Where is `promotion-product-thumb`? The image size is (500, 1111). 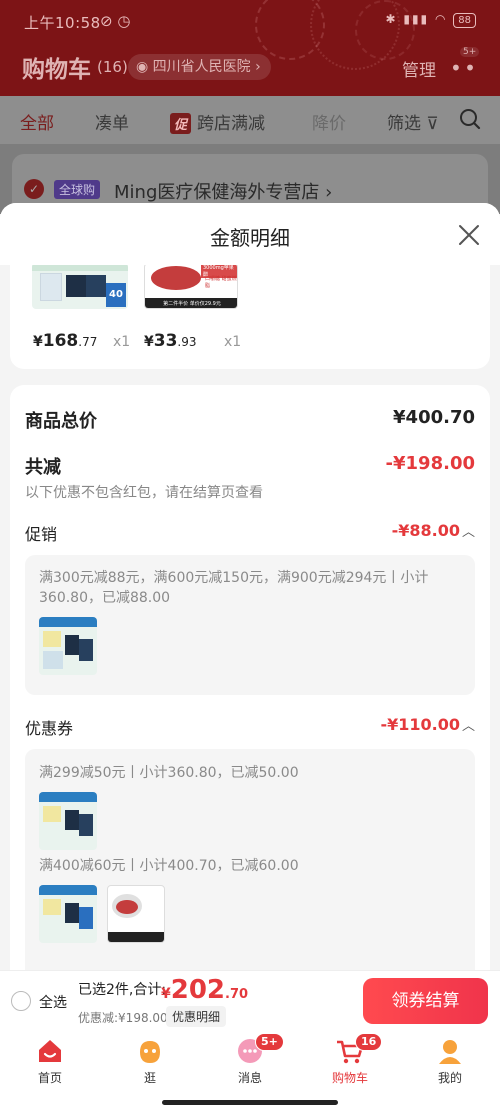
promotion-product-thumb is located at coordinates (68, 646).